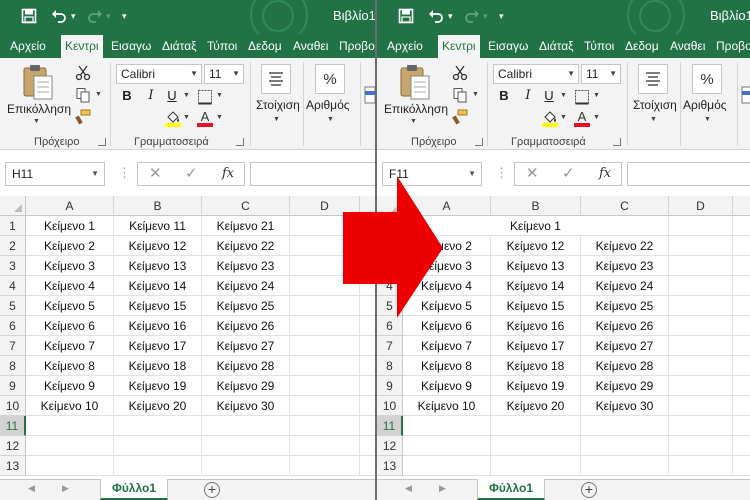  I want to click on tab-1: Αρχείο, so click(405, 46).